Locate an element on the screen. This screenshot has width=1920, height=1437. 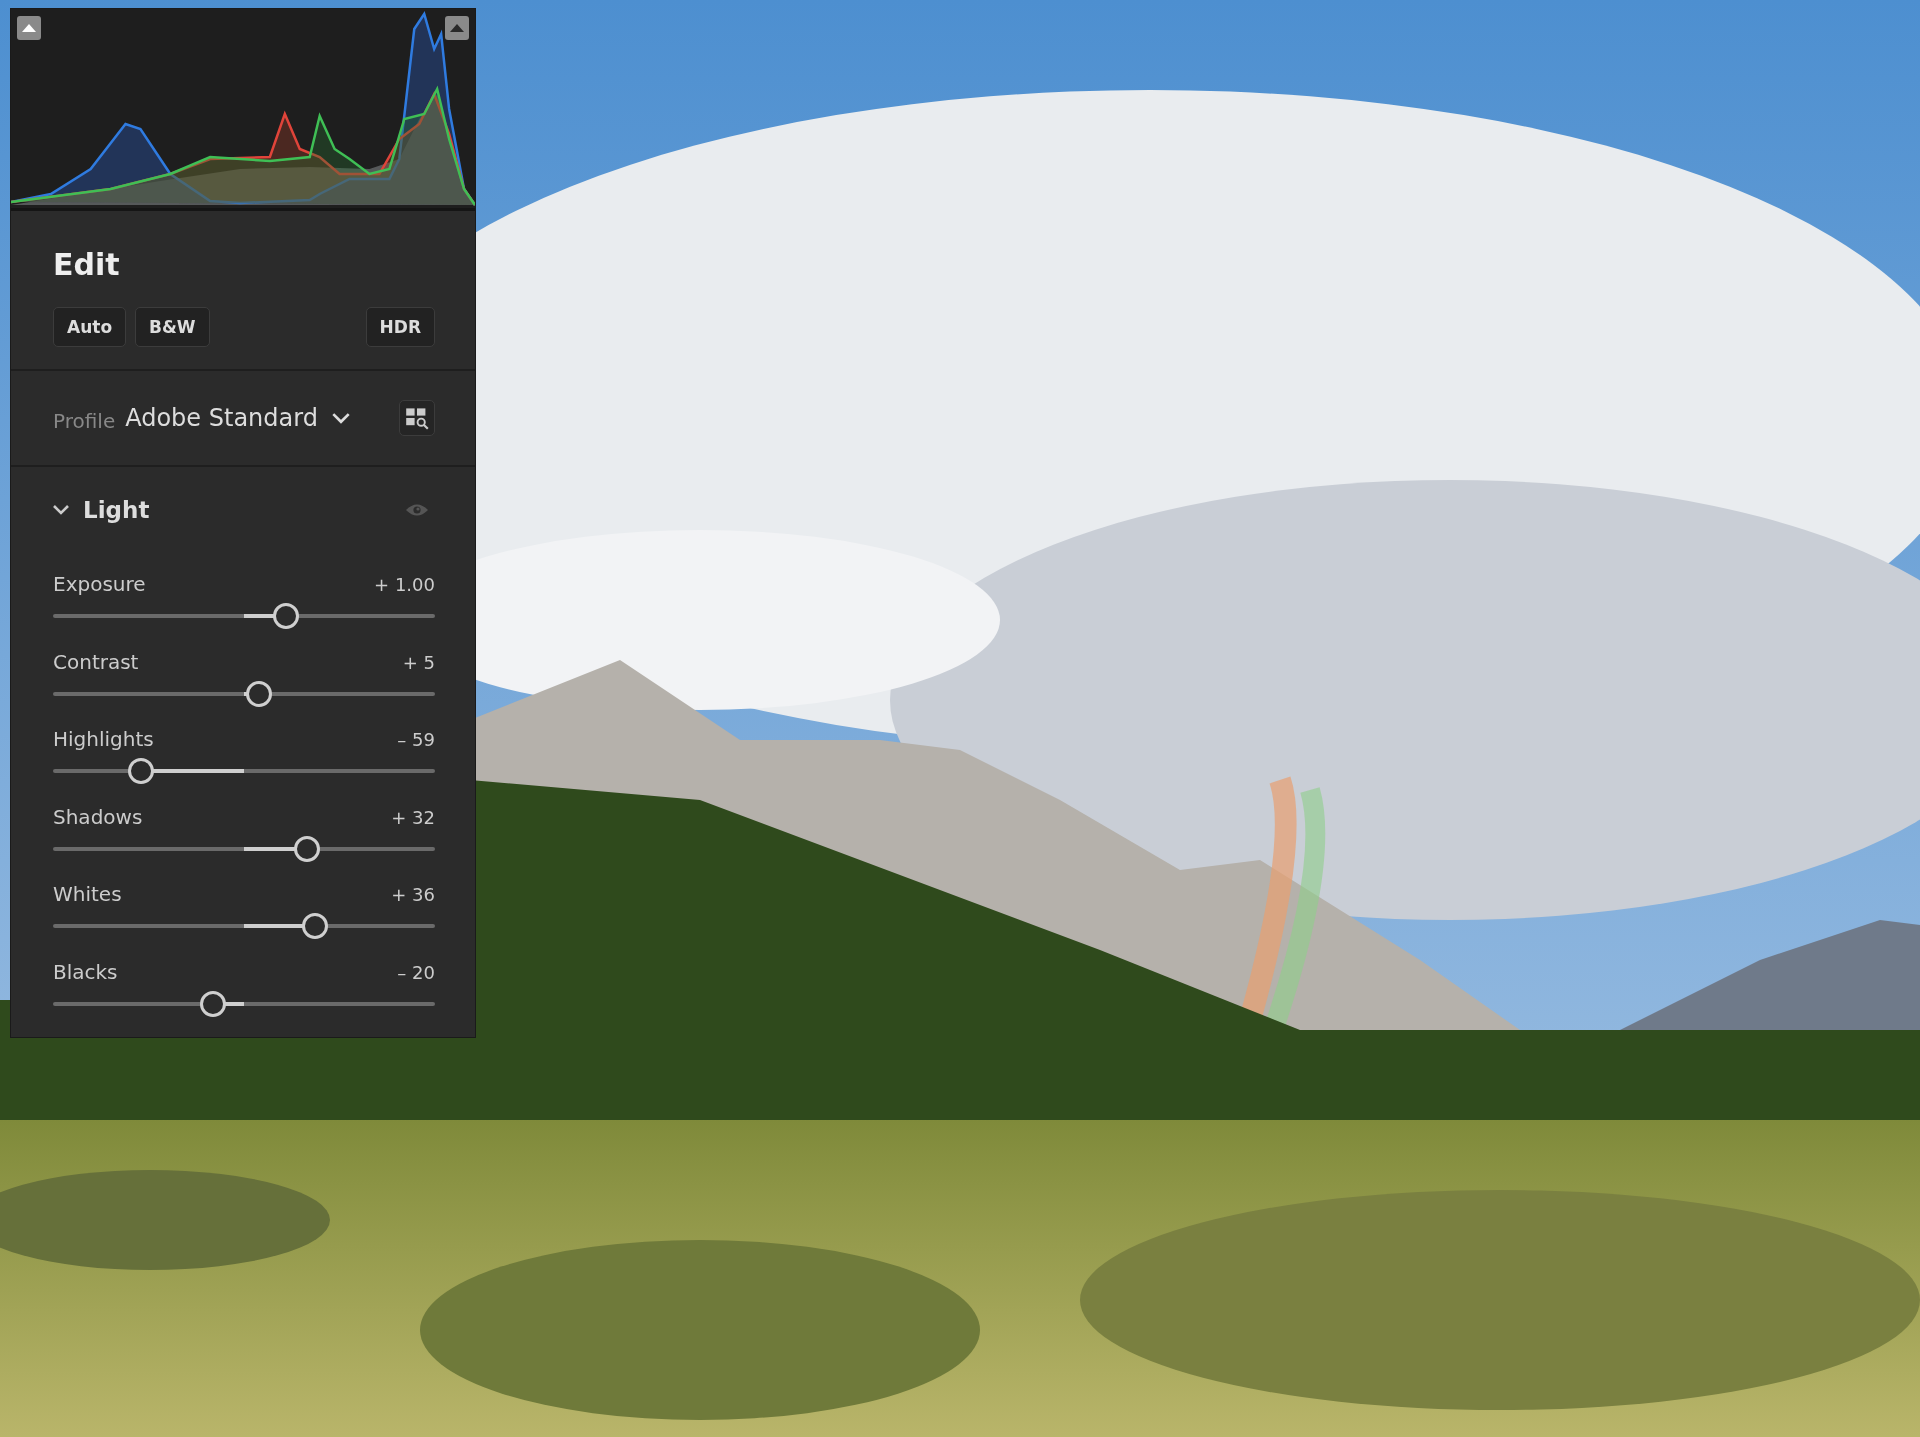
slider-value: – 59 is located at coordinates (416, 739).